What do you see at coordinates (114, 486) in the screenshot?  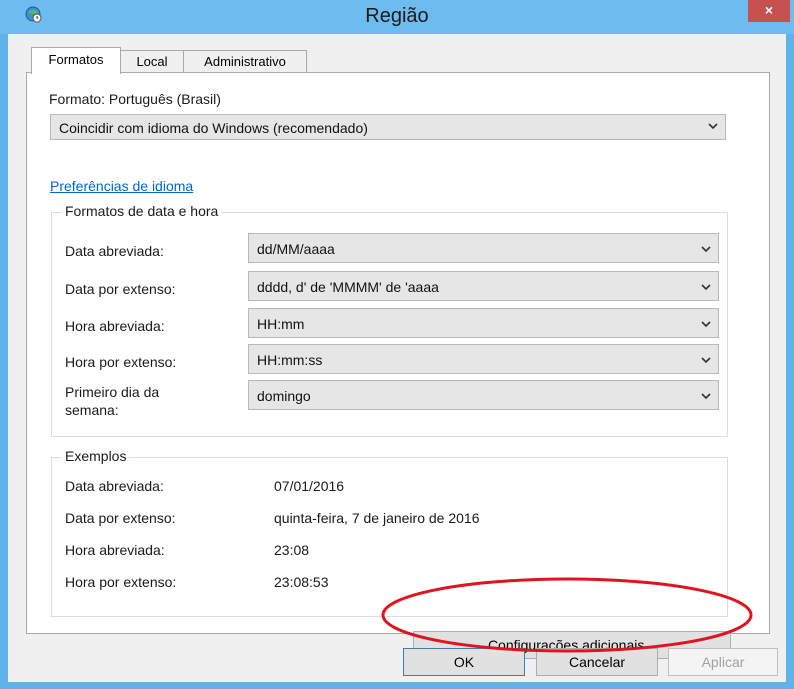 I see `example-short-date-label: Data abreviada:` at bounding box center [114, 486].